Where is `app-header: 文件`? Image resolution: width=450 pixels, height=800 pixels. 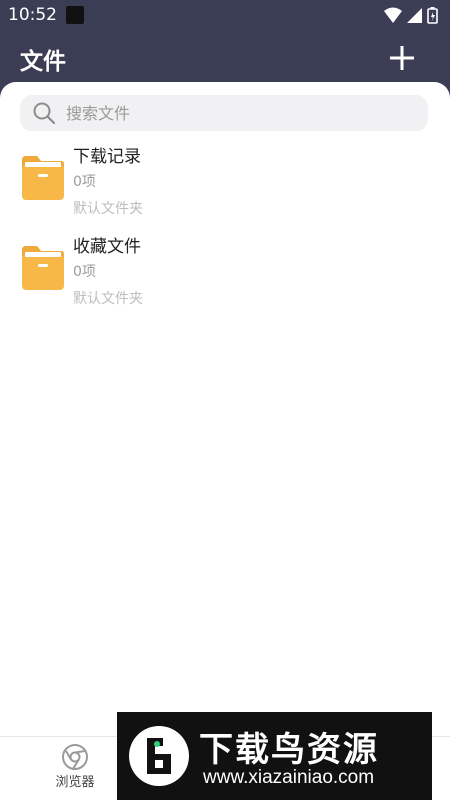
app-header: 文件 is located at coordinates (225, 57).